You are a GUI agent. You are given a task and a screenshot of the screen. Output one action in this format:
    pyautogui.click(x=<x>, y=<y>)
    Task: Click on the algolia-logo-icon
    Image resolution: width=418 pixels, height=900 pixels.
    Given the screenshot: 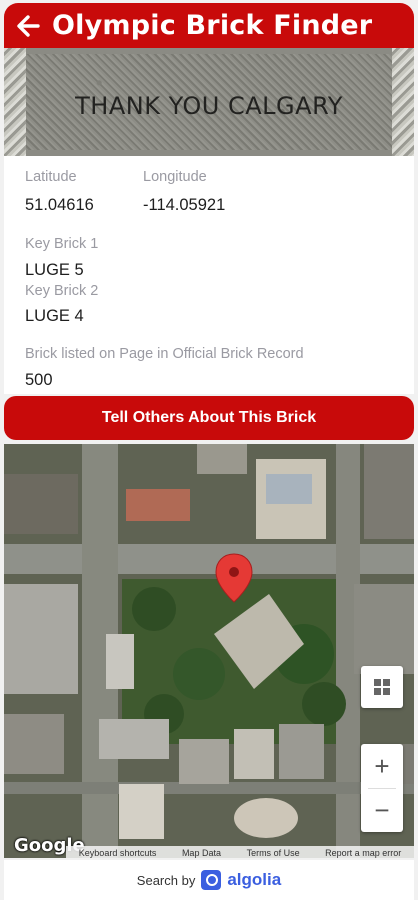 What is the action you would take?
    pyautogui.click(x=211, y=880)
    